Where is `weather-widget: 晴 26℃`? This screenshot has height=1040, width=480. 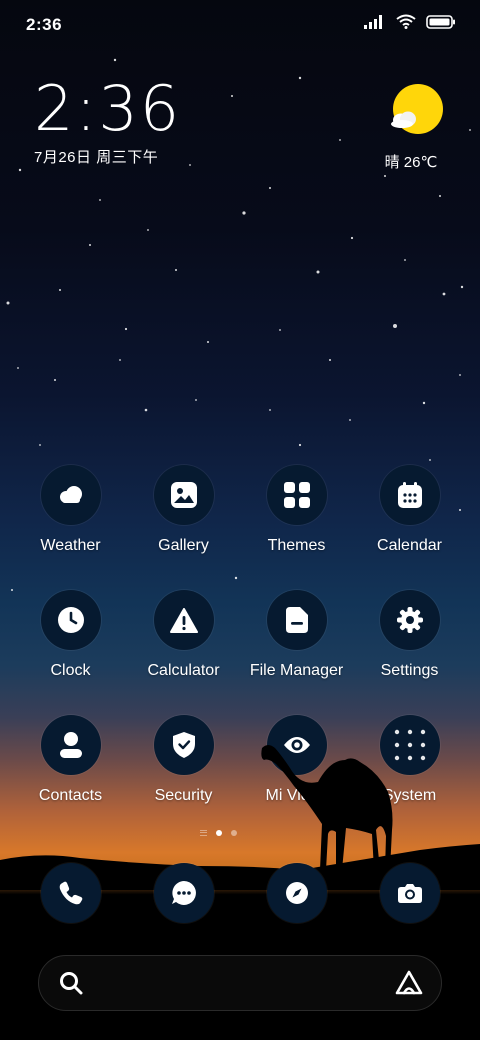 weather-widget: 晴 26℃ is located at coordinates (415, 127).